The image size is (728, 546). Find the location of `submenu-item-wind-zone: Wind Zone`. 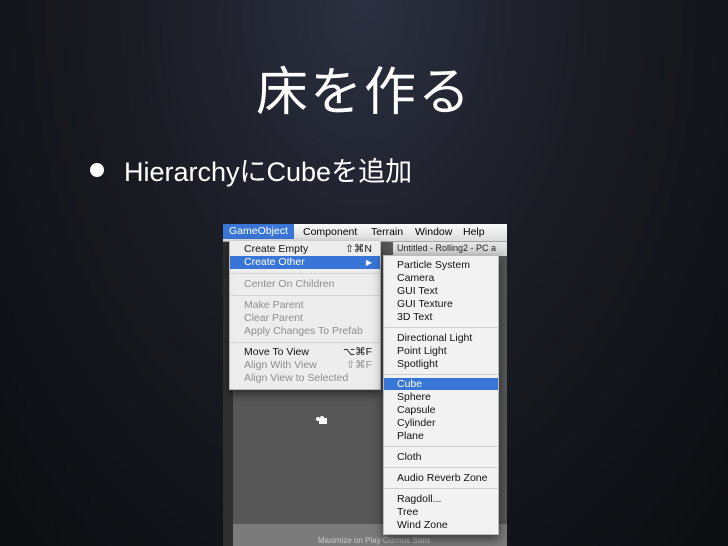

submenu-item-wind-zone: Wind Zone is located at coordinates (441, 525).